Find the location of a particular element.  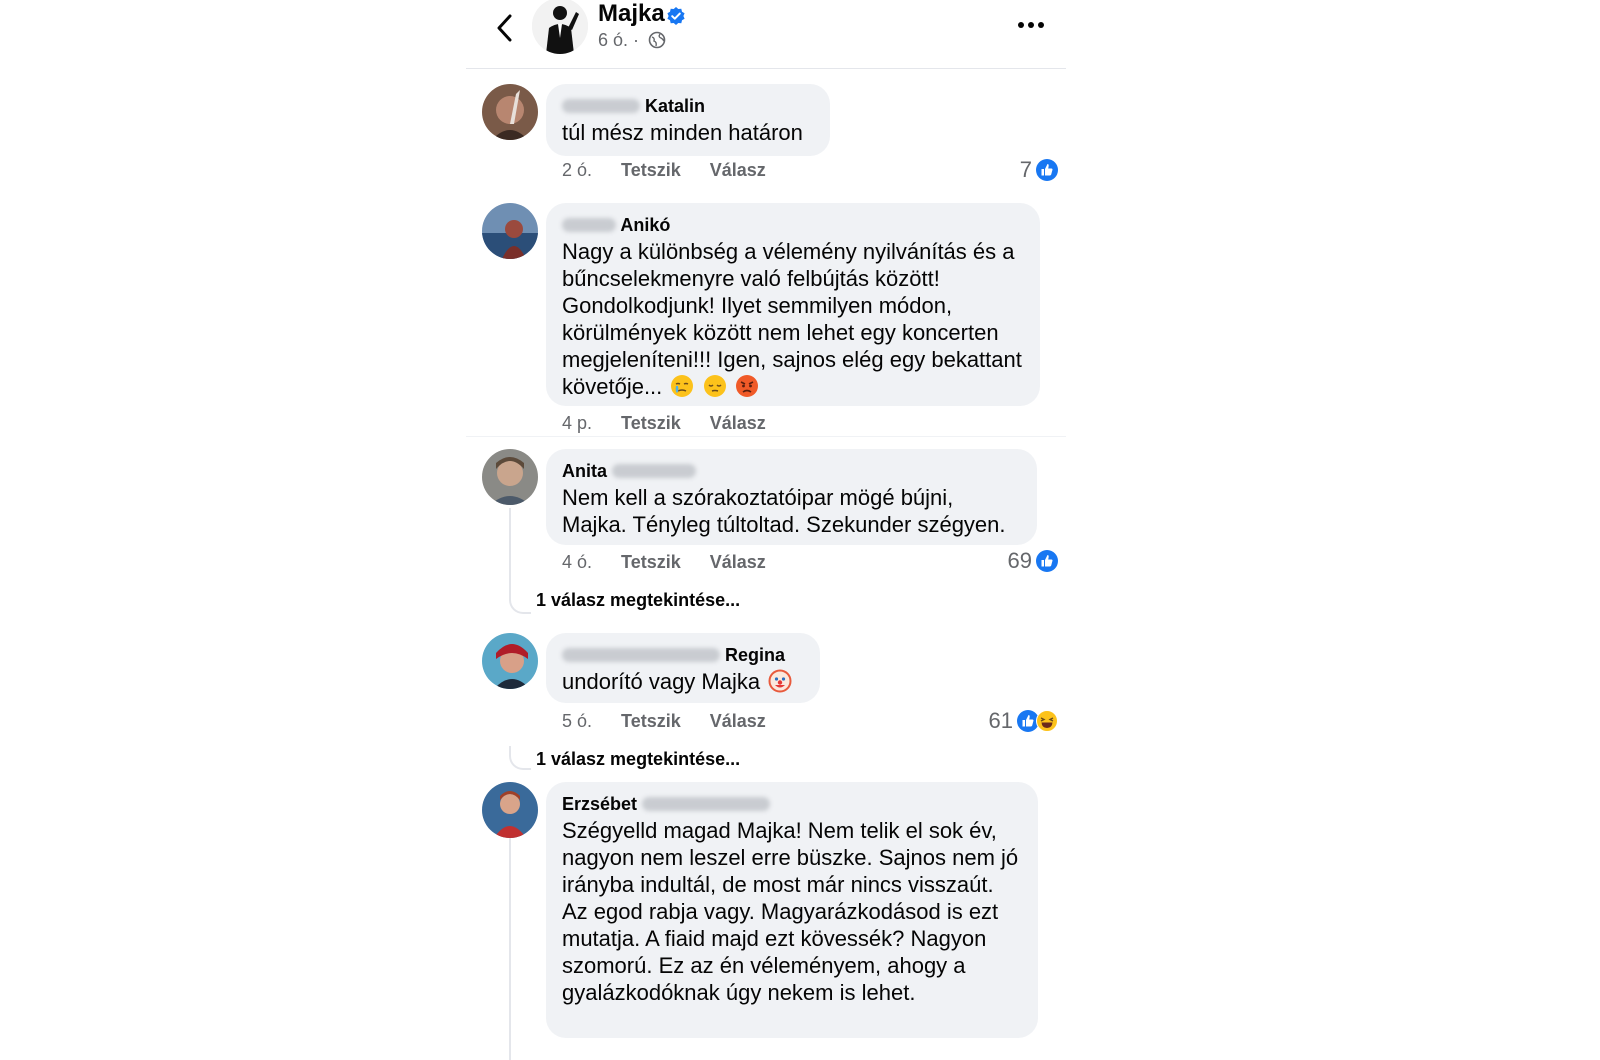

comment-time: 2 ó. is located at coordinates (577, 170).